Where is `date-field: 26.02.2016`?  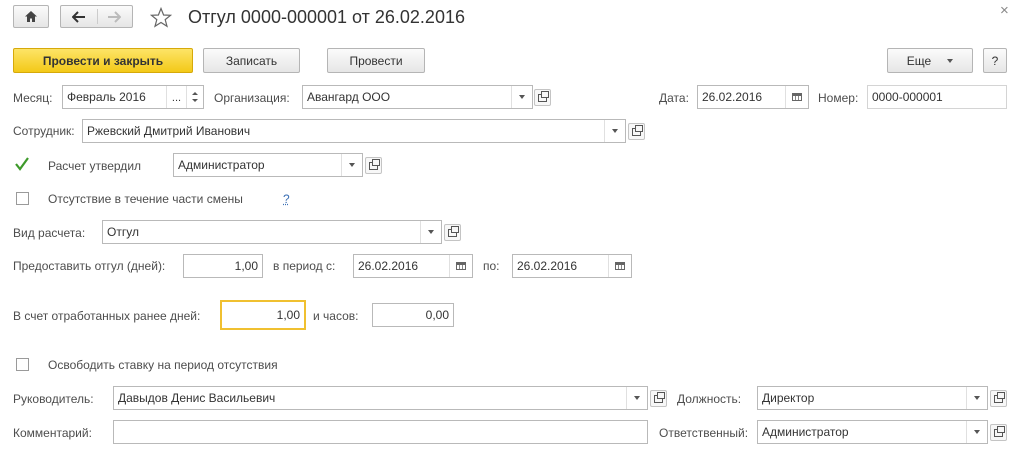 date-field: 26.02.2016 is located at coordinates (753, 97).